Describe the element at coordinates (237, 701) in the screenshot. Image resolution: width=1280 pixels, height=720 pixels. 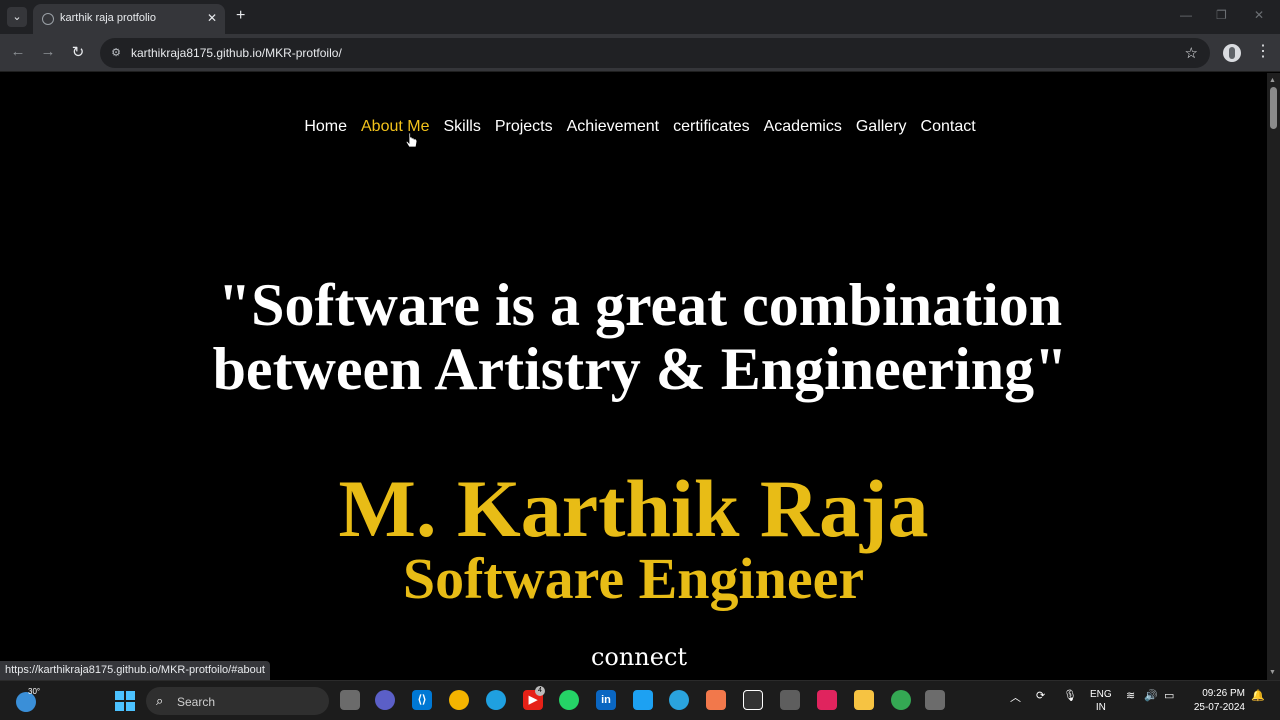
I see `taskbar-search: ⌕ Search` at that location.